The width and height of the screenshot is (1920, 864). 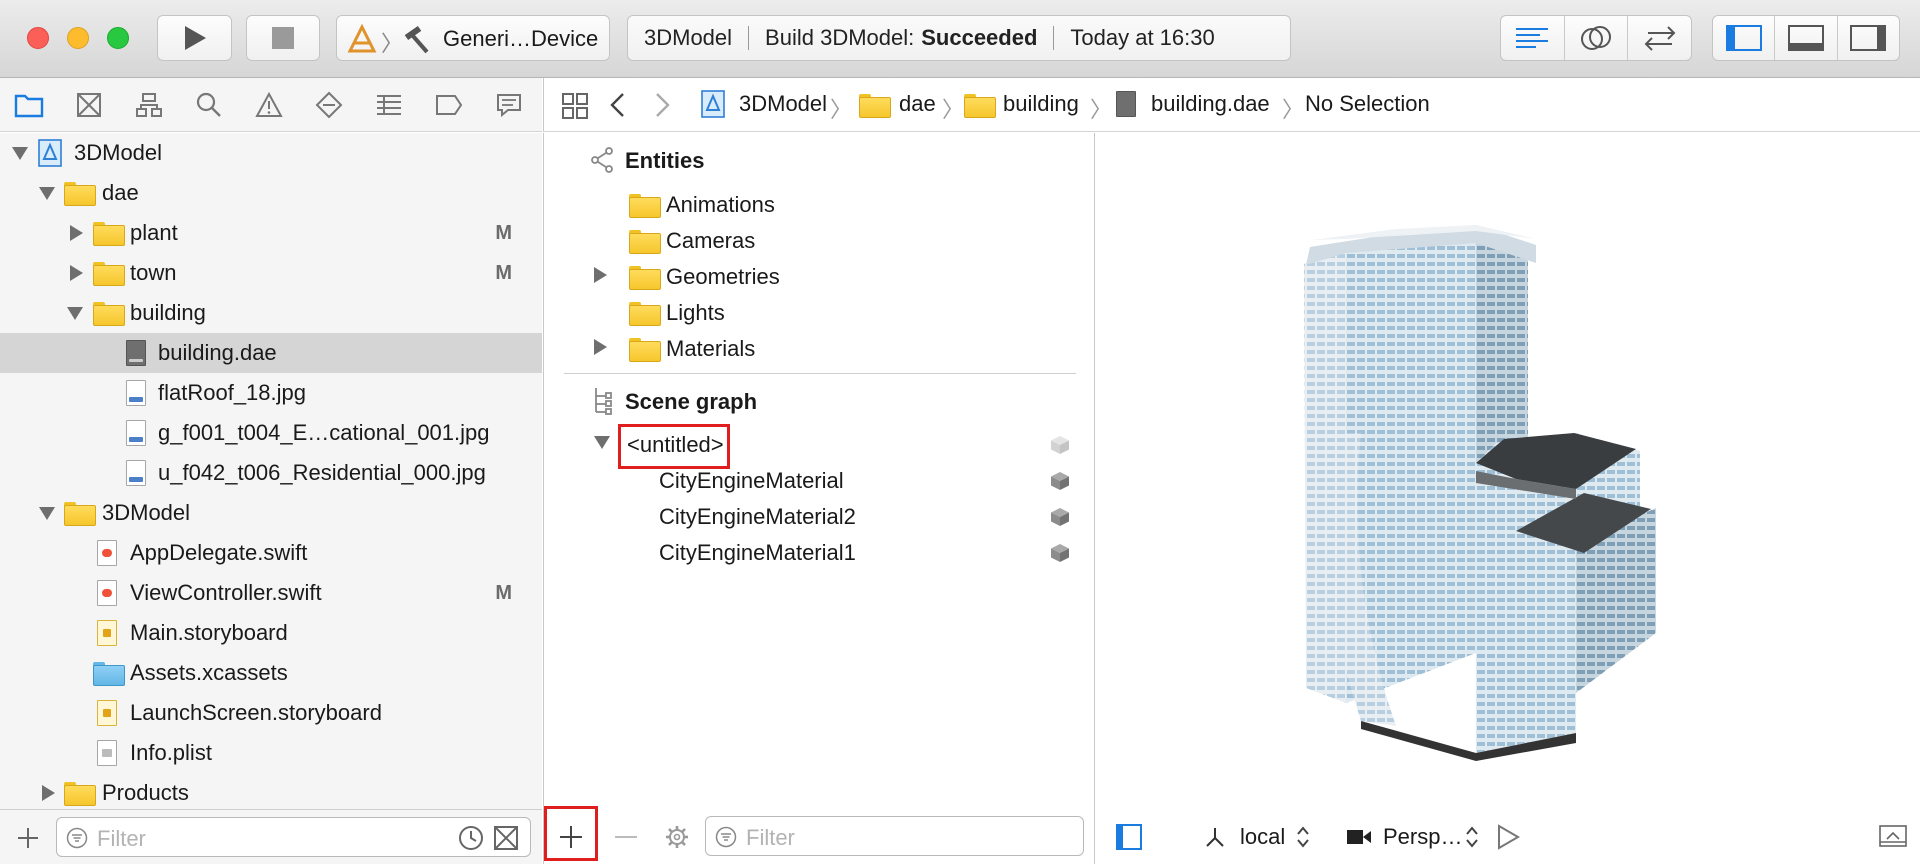 I want to click on right-panel-icon, so click(x=1868, y=38).